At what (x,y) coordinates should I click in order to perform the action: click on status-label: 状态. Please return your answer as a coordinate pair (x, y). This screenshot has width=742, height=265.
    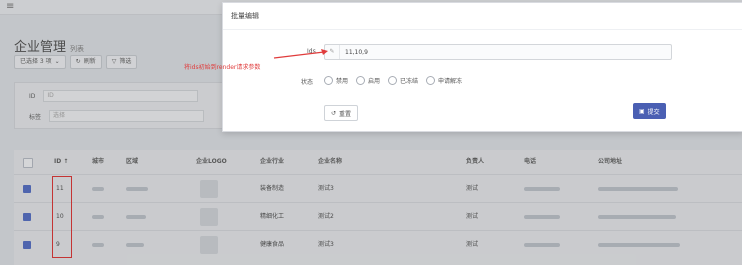
    Looking at the image, I should click on (307, 82).